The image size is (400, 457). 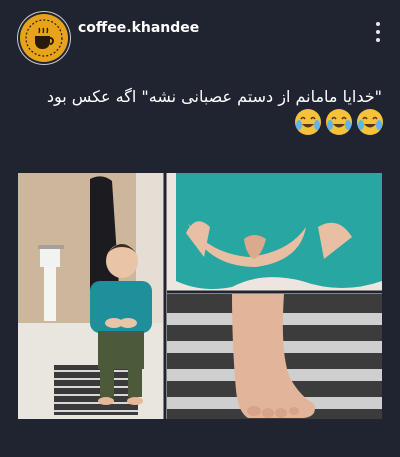 What do you see at coordinates (200, 32) in the screenshot?
I see `post-header: coffee.khandee` at bounding box center [200, 32].